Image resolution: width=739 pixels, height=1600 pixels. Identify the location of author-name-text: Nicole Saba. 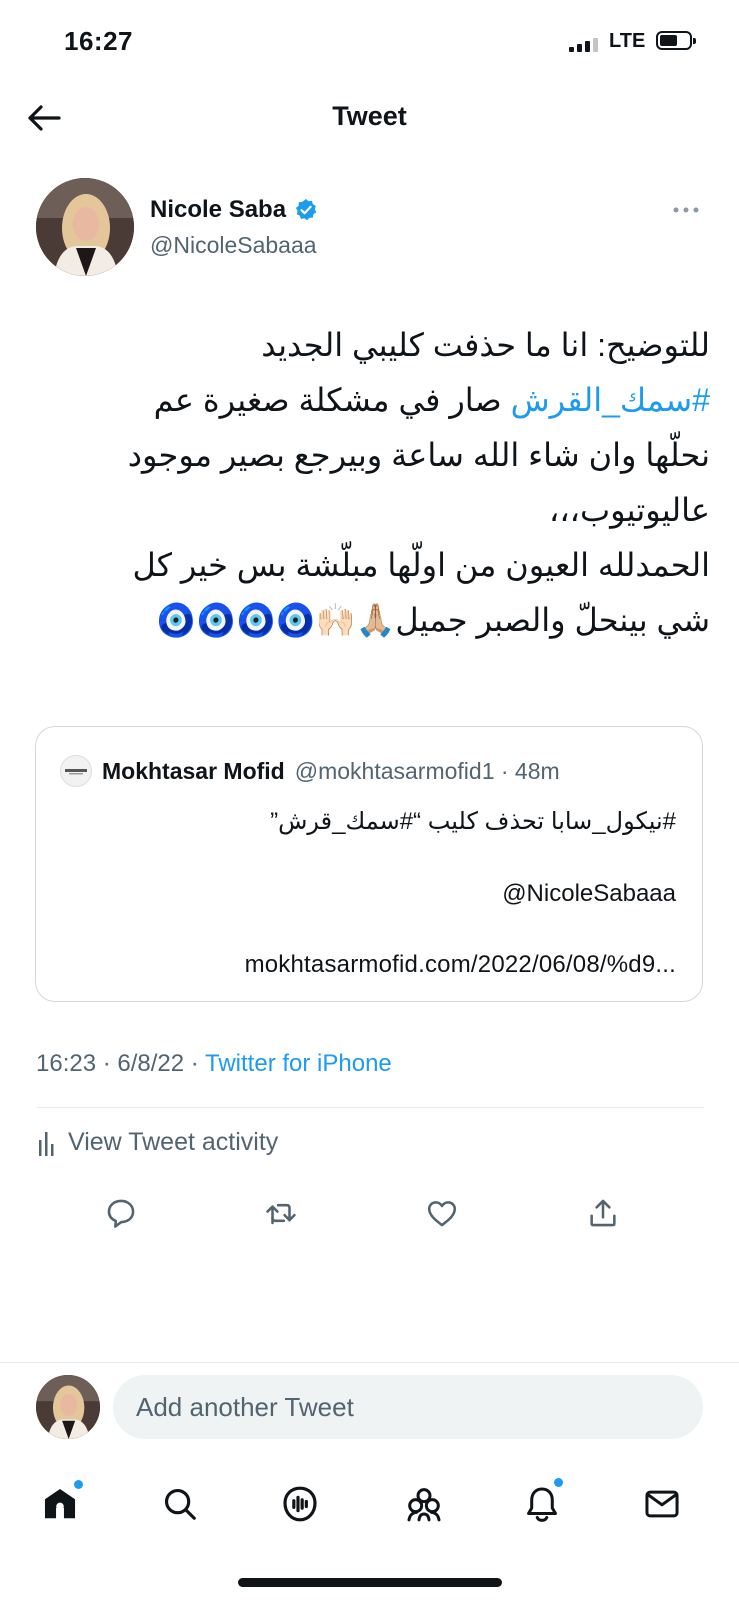
(218, 209).